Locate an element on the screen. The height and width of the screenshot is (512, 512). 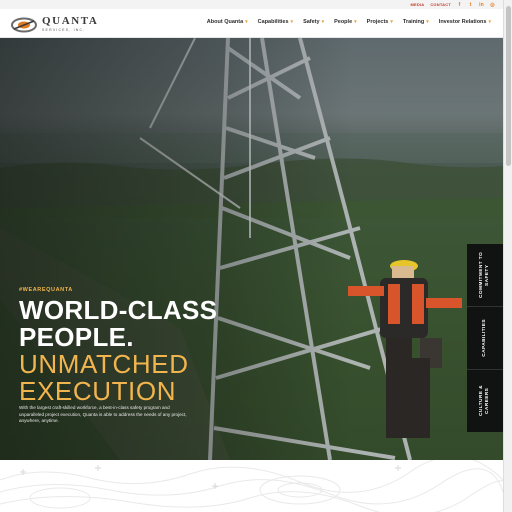
side-tab-capabilities: CAPABILITIES is located at coordinates (485, 338).